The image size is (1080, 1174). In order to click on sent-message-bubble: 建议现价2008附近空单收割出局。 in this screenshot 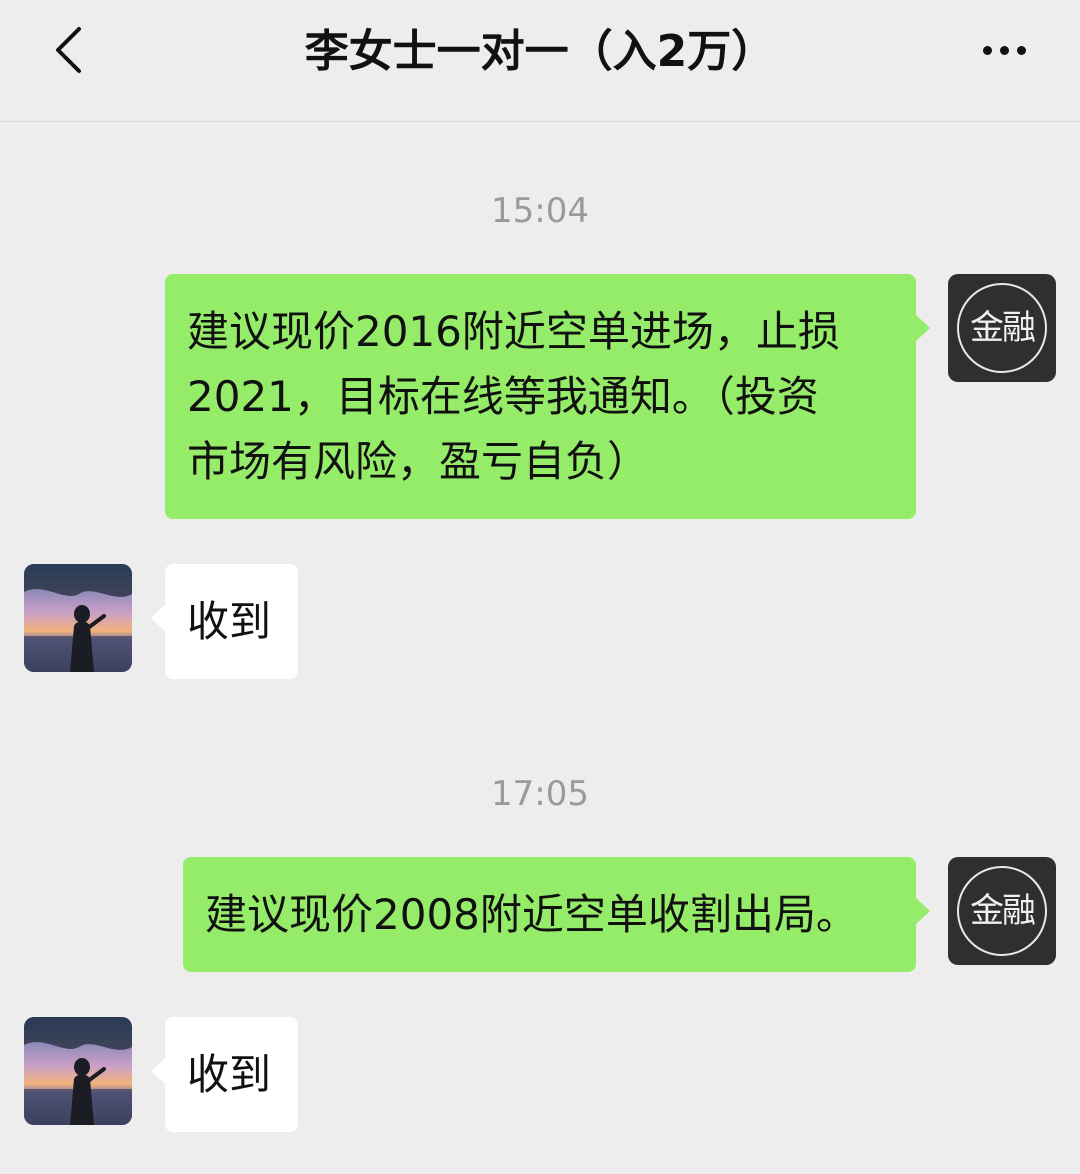, I will do `click(556, 914)`.